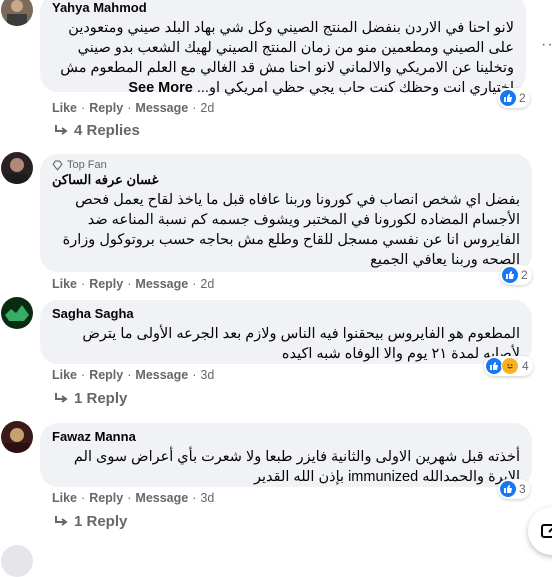  I want to click on comment-author: Yahya Mahmod, so click(283, 8).